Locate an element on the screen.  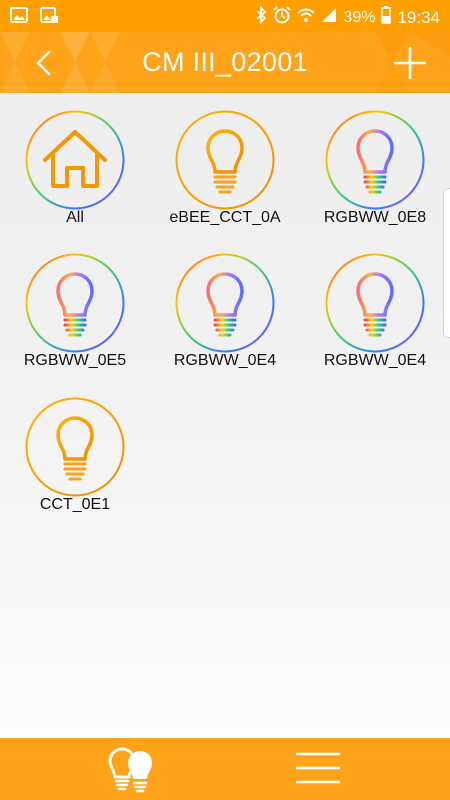
menu-button is located at coordinates (318, 770).